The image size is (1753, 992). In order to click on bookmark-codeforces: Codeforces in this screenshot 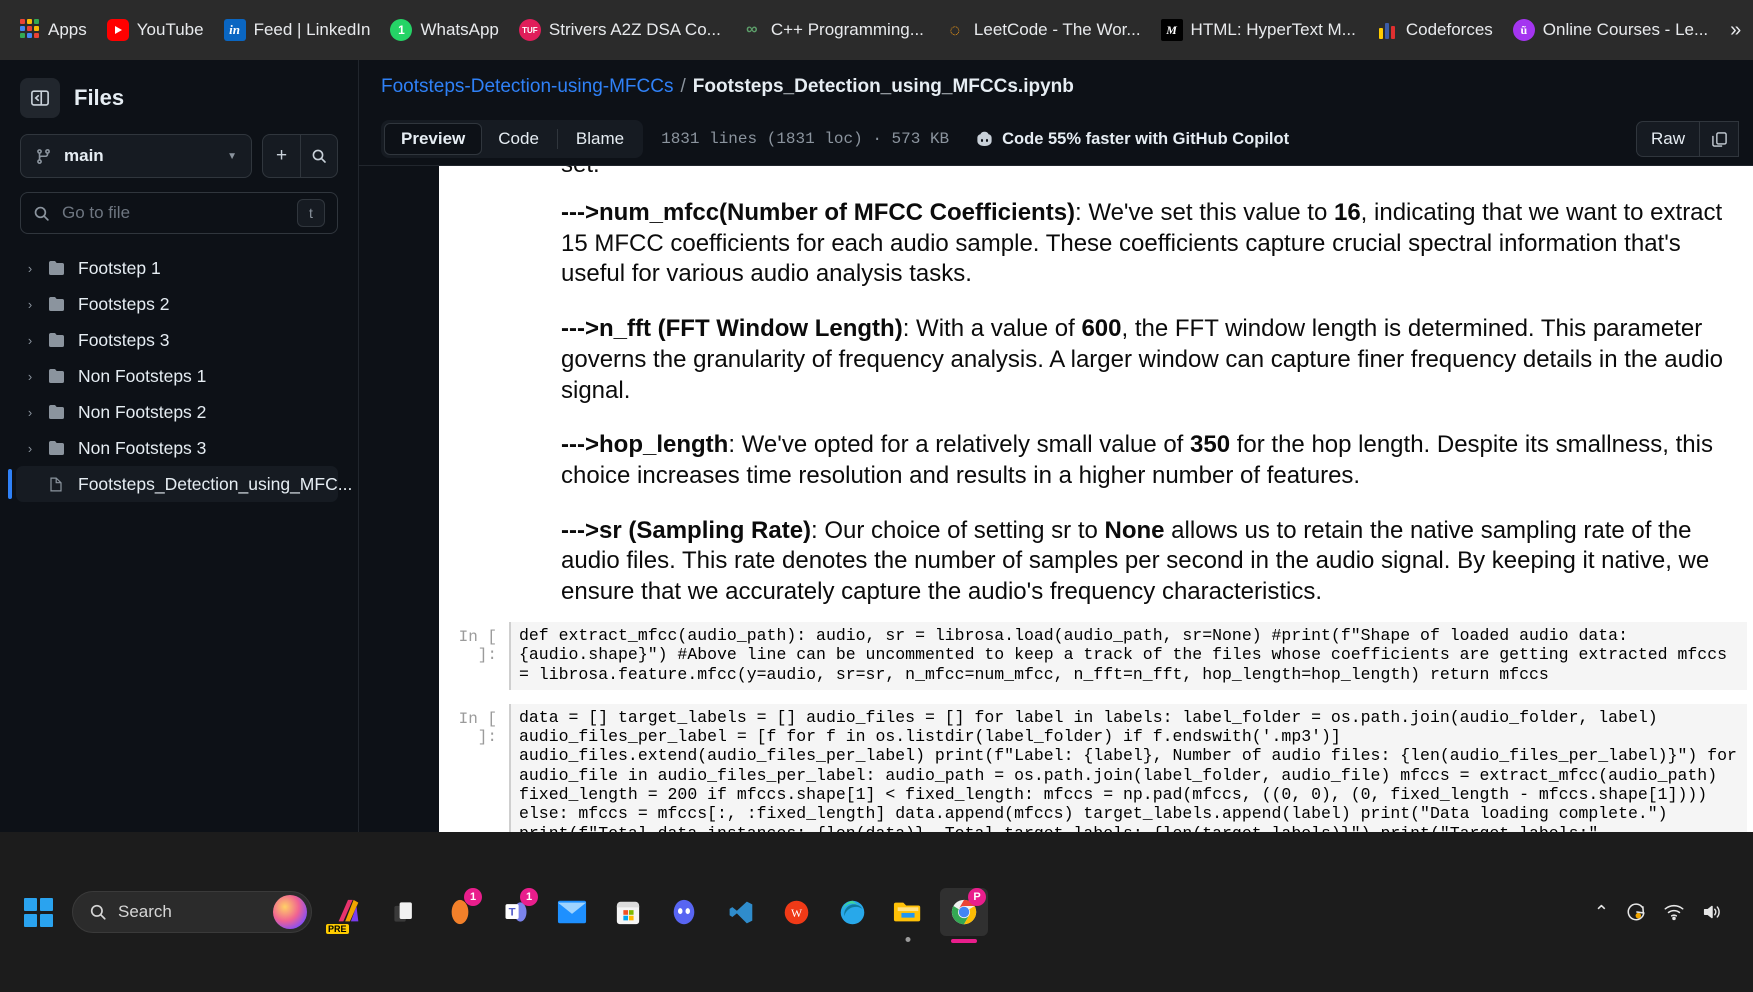, I will do `click(1434, 30)`.